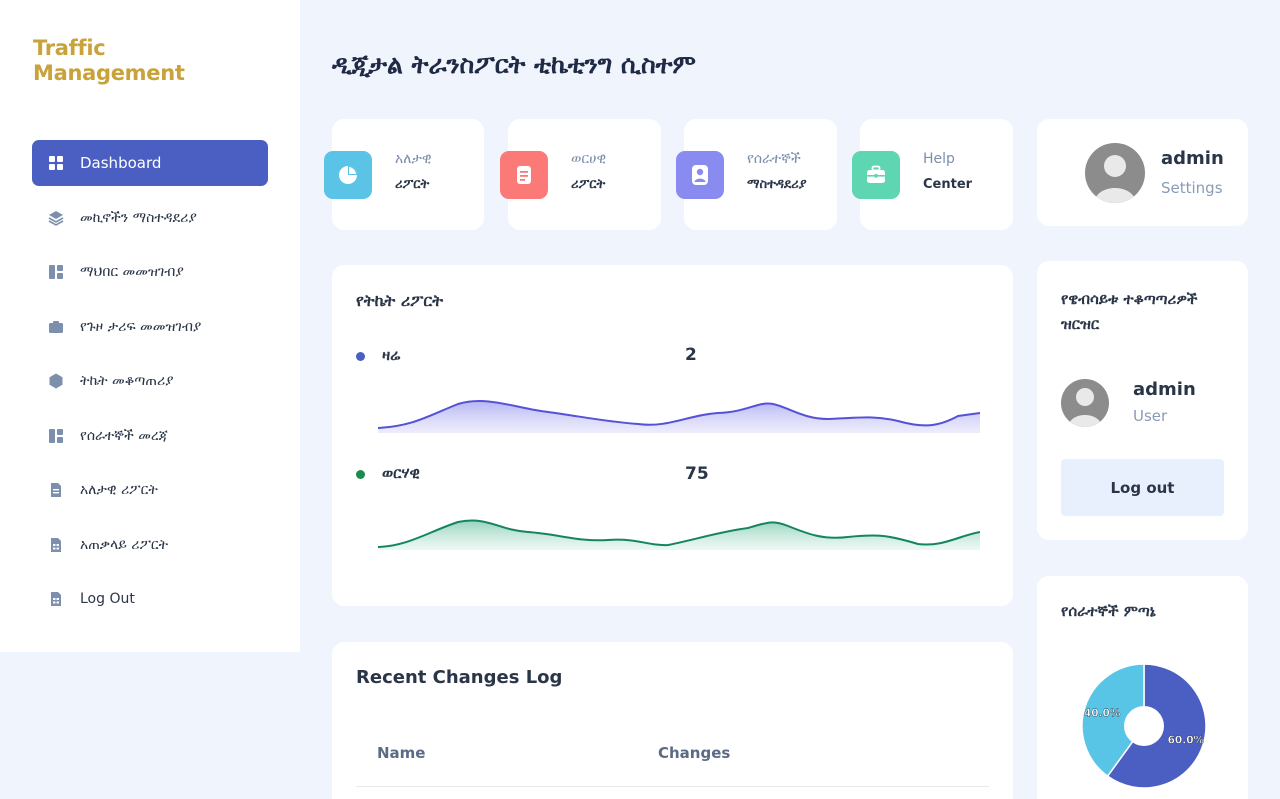 The height and width of the screenshot is (799, 1280). What do you see at coordinates (360, 474) in the screenshot?
I see `month-legend-dot` at bounding box center [360, 474].